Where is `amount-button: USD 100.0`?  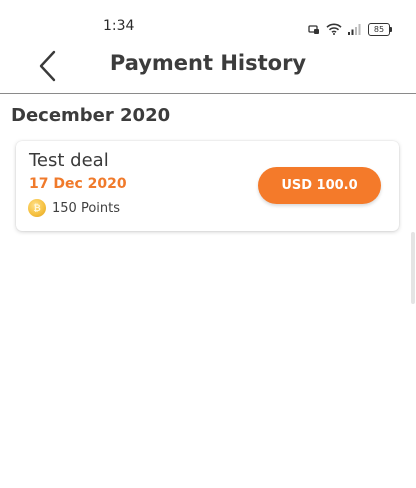
amount-button: USD 100.0 is located at coordinates (319, 185).